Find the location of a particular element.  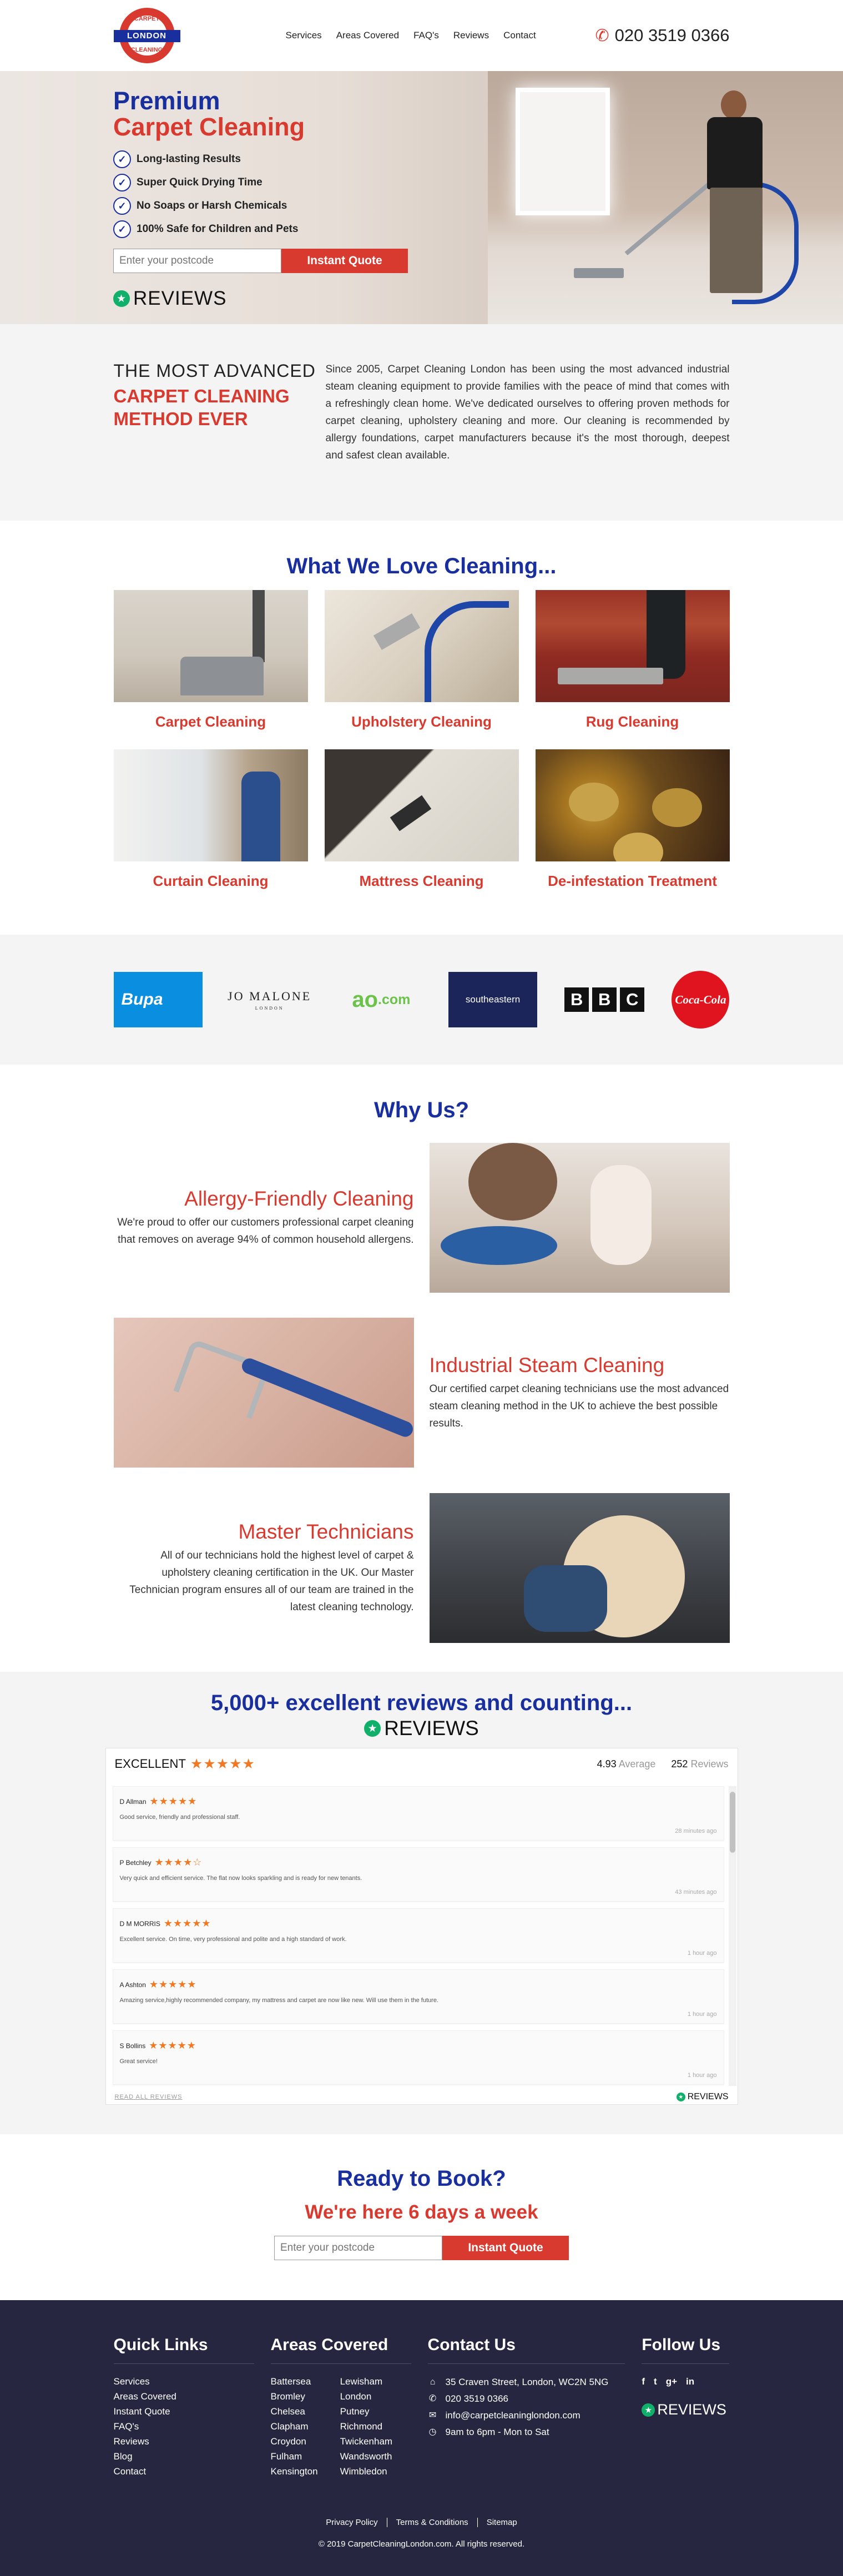

widget-brand: ★ REVIEWS is located at coordinates (703, 2097).